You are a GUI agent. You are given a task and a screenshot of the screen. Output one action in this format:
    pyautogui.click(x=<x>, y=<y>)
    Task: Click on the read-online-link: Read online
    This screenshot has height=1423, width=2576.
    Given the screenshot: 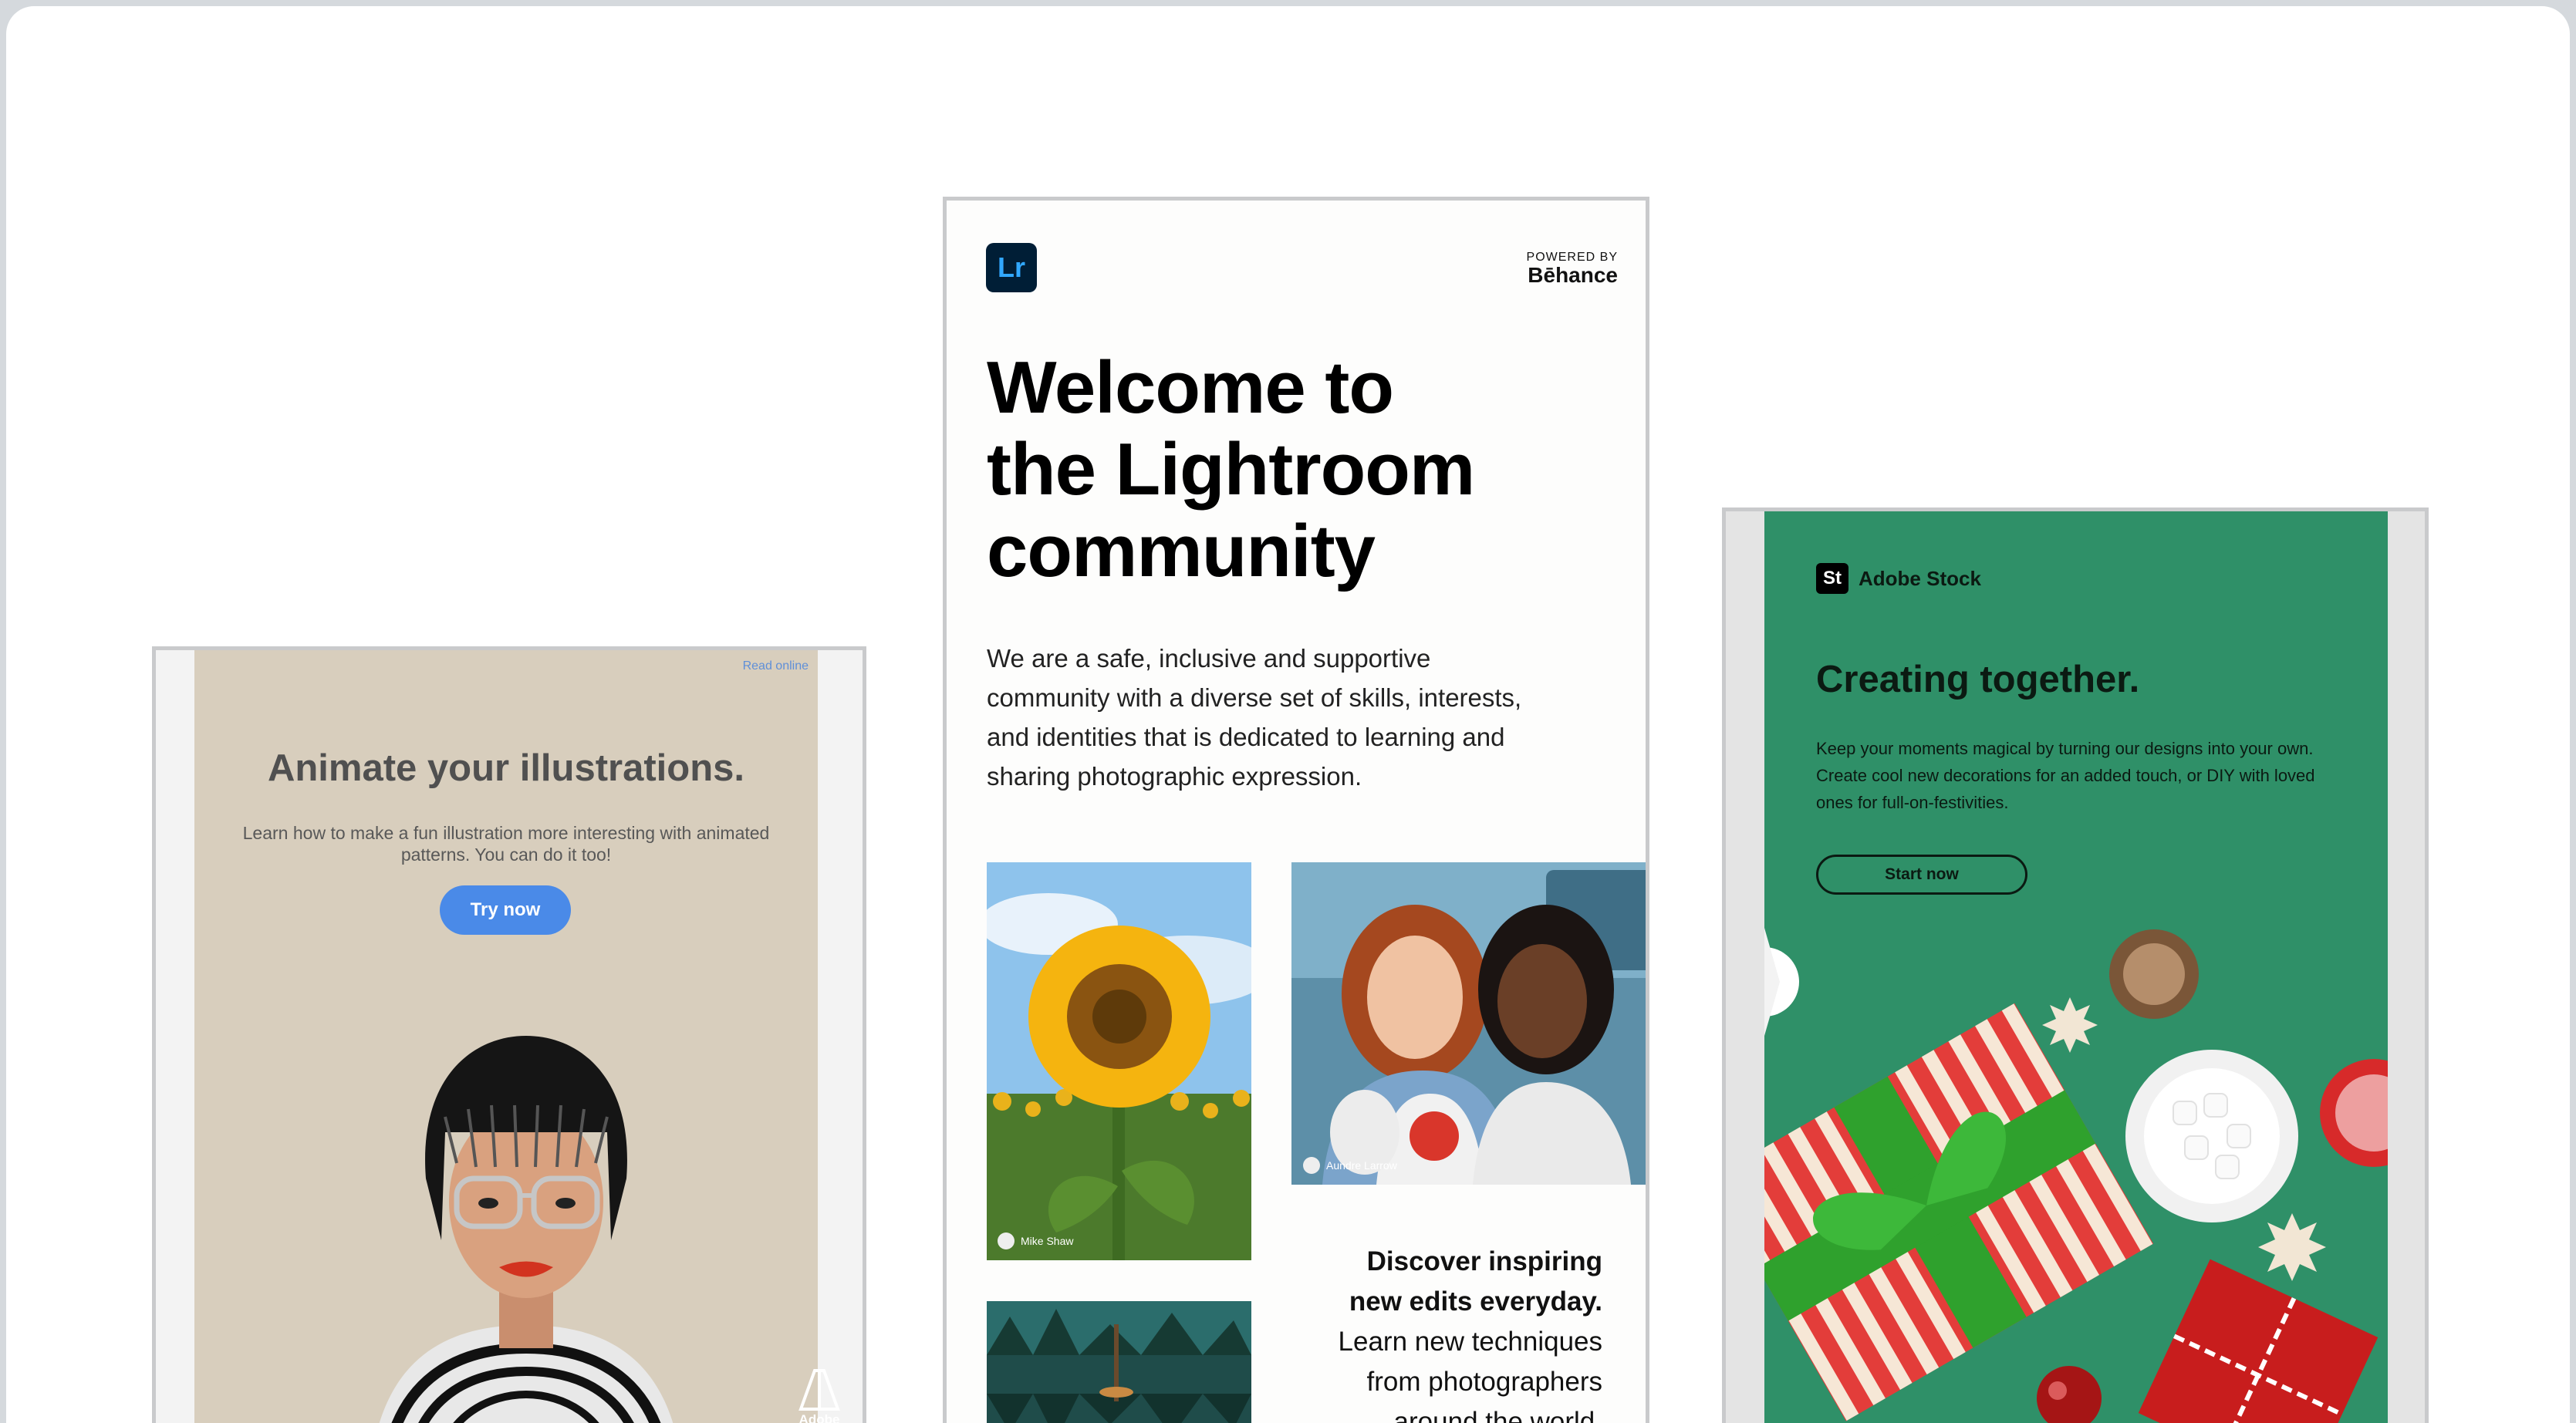 What is the action you would take?
    pyautogui.click(x=776, y=666)
    